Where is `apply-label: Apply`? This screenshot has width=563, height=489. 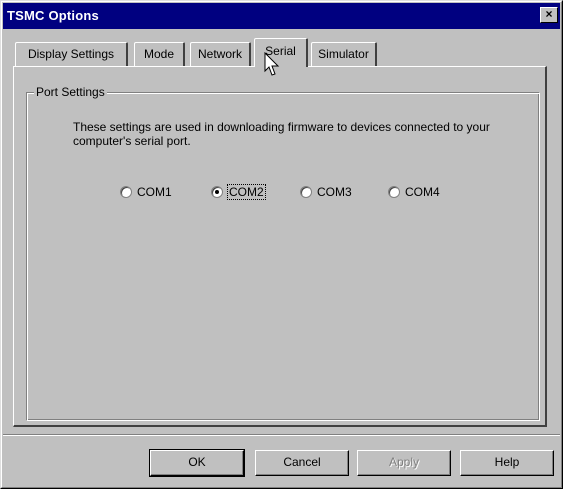
apply-label: Apply is located at coordinates (404, 462).